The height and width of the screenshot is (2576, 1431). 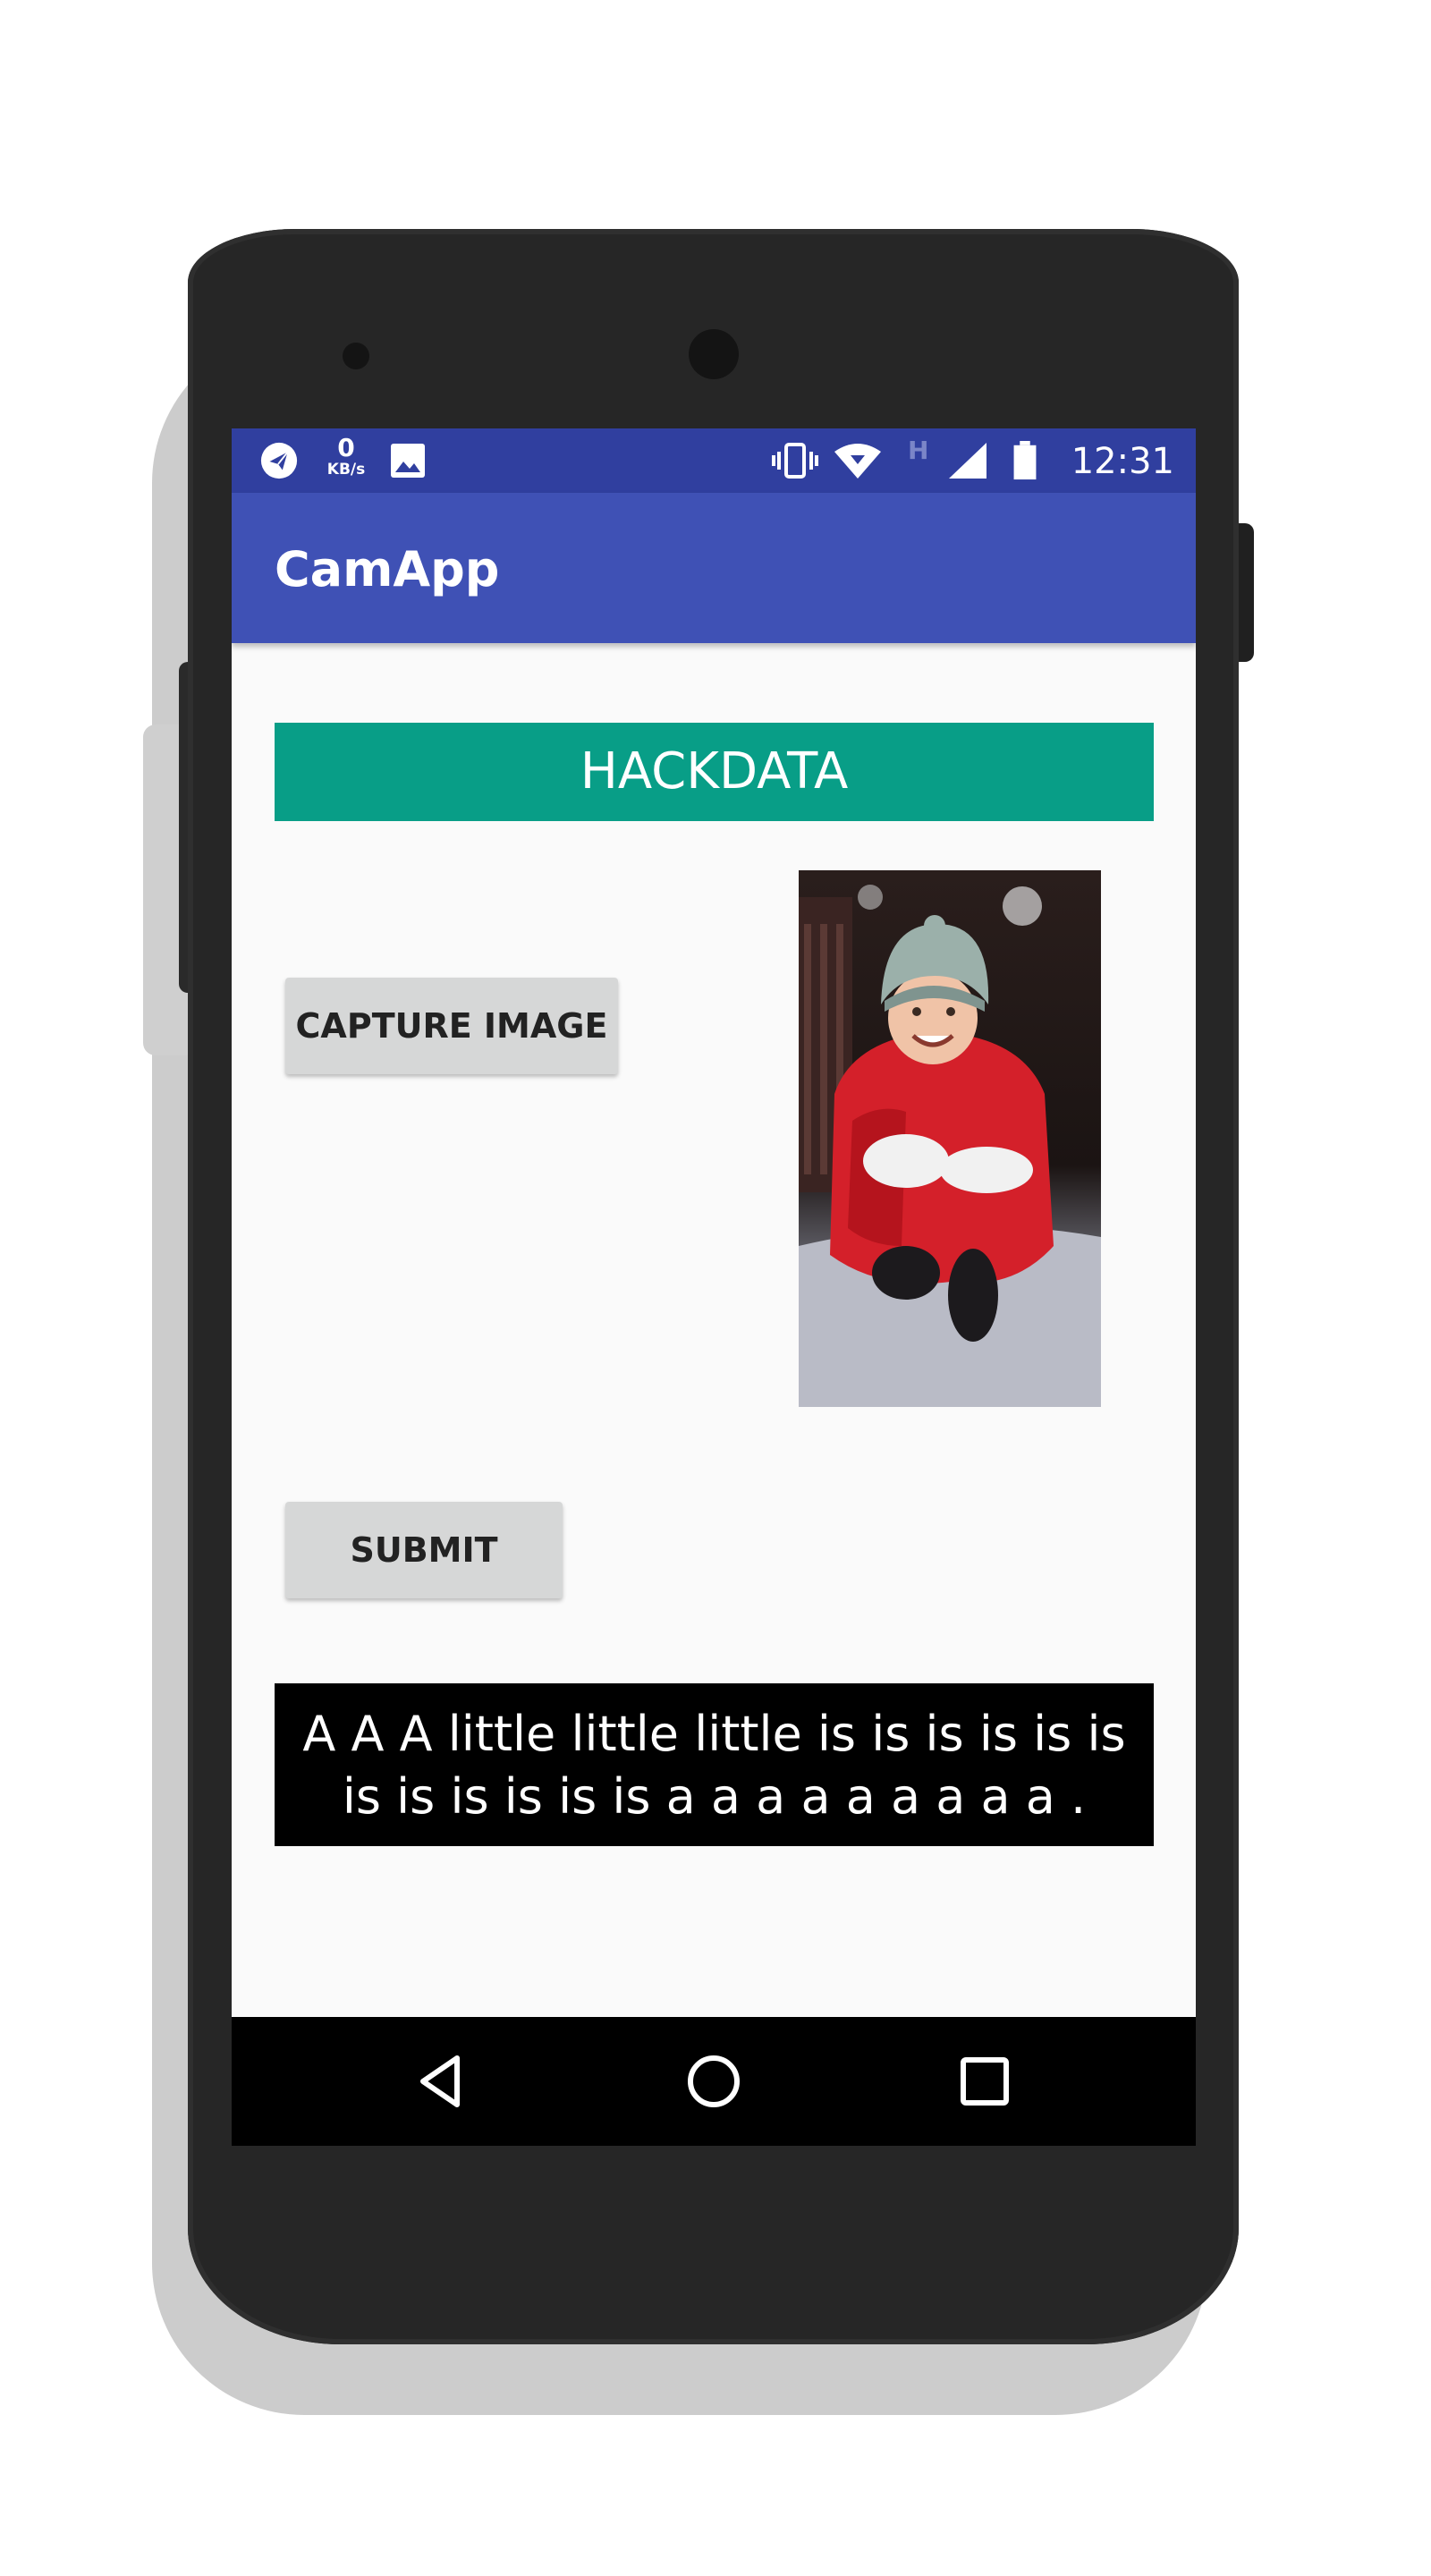 What do you see at coordinates (424, 1550) in the screenshot?
I see `submit-button: SUBMIT` at bounding box center [424, 1550].